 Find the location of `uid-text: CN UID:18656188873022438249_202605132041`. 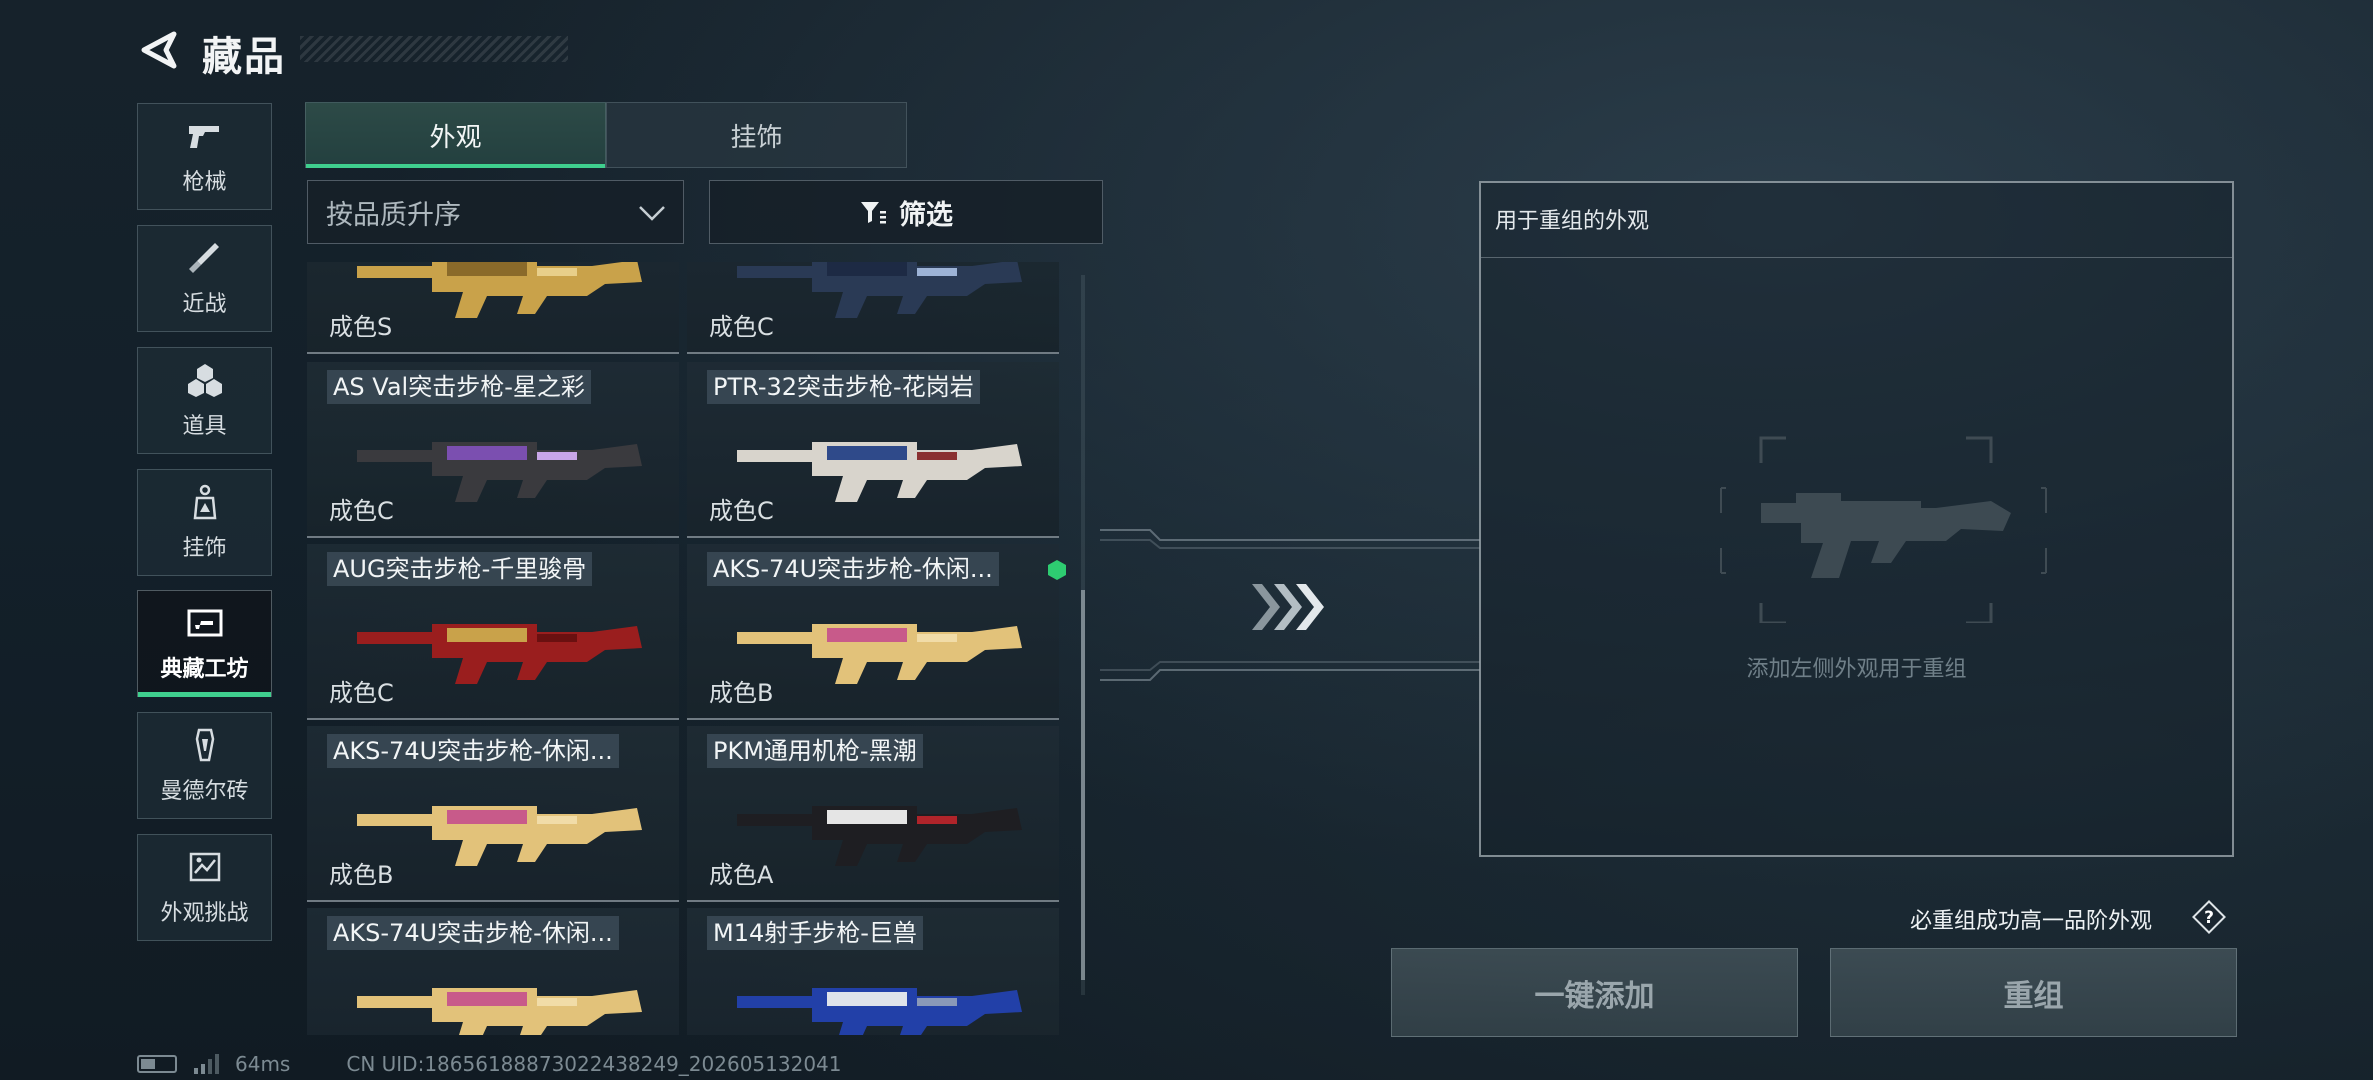

uid-text: CN UID:18656188873022438249_202605132041 is located at coordinates (594, 1064).